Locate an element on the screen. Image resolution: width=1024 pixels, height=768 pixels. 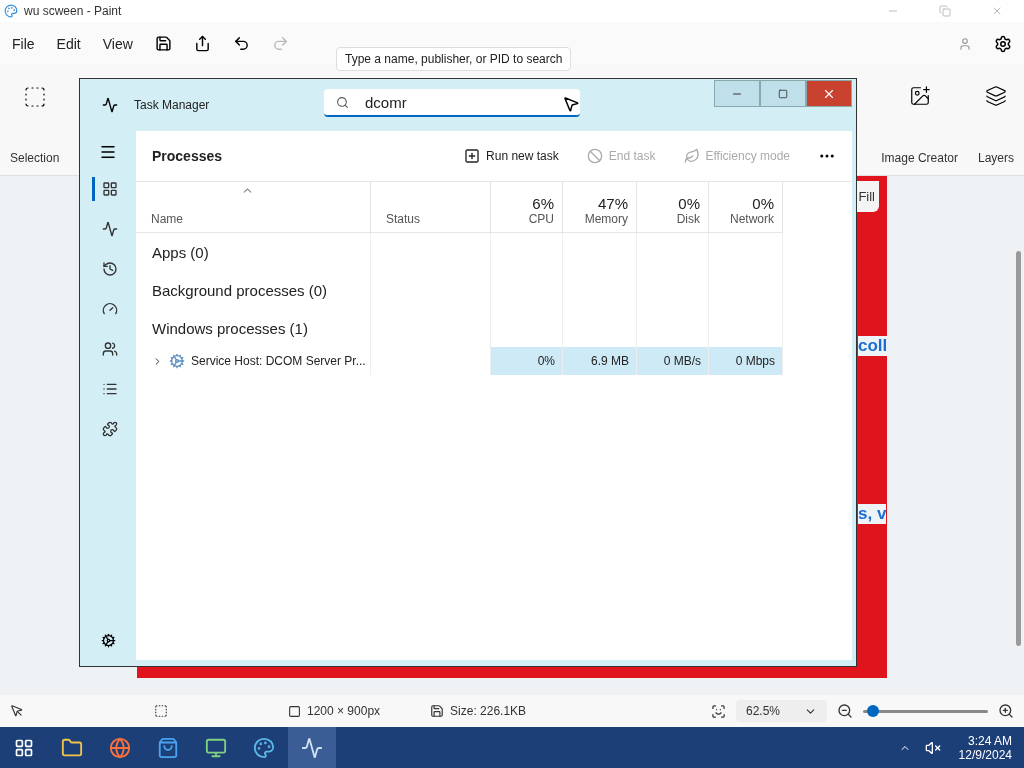
column-header: Network is located at coordinates (752, 219).